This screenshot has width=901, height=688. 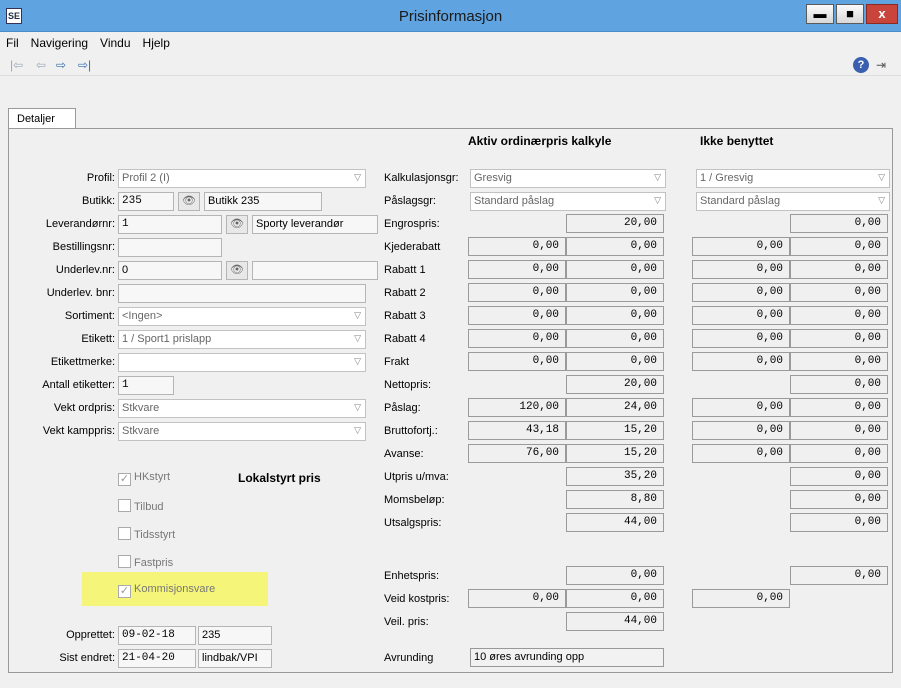 I want to click on exit-icon: ⇥, so click(x=881, y=65).